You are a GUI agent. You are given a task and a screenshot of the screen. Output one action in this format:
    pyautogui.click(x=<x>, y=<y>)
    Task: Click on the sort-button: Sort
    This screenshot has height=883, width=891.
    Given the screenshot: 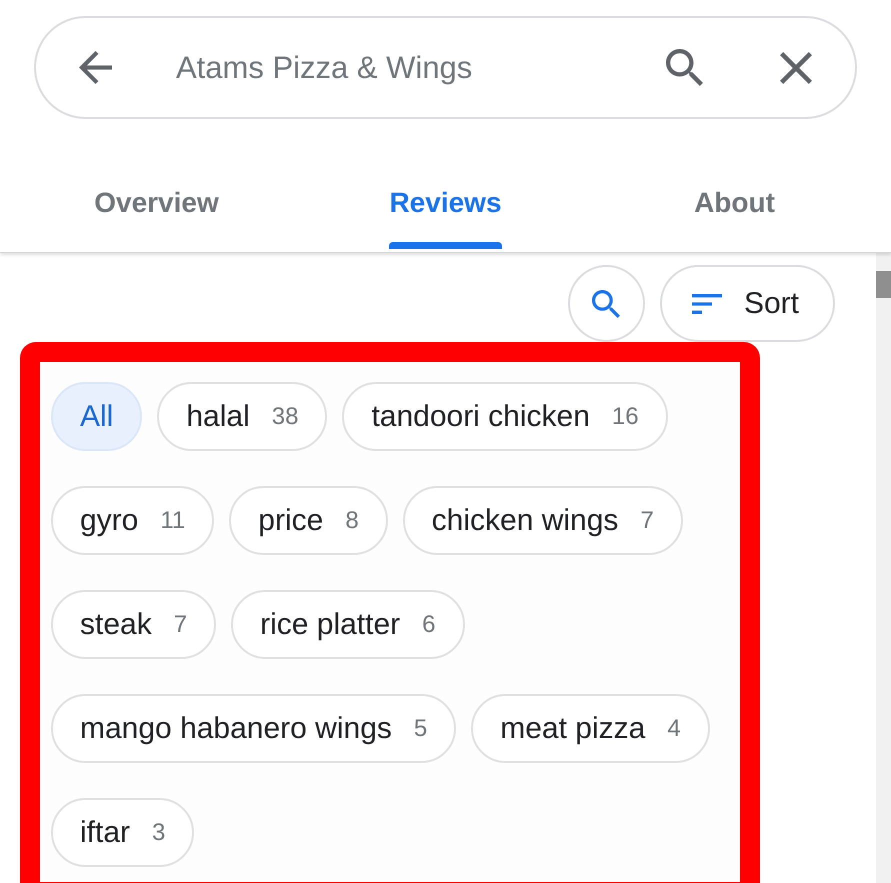 What is the action you would take?
    pyautogui.click(x=747, y=303)
    